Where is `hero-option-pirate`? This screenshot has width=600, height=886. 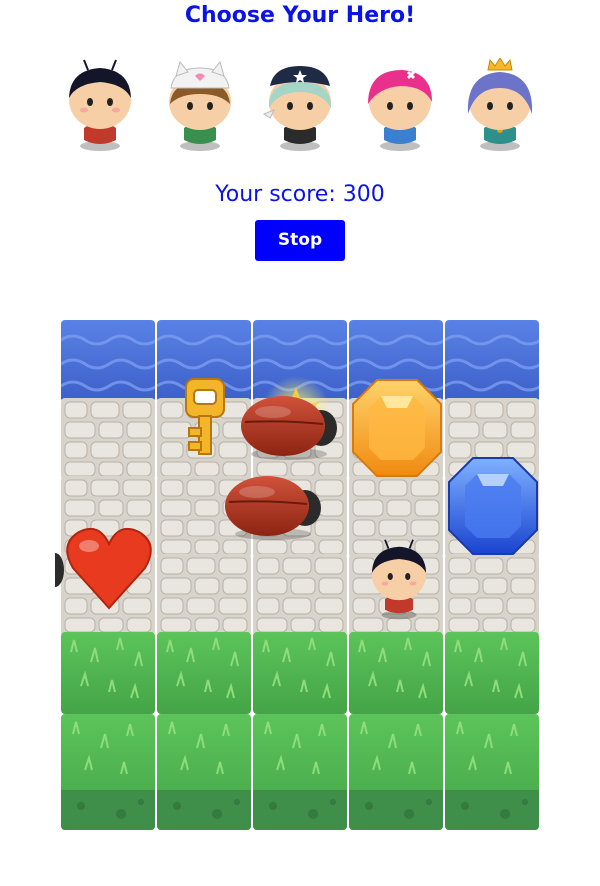
hero-option-pirate is located at coordinates (300, 106).